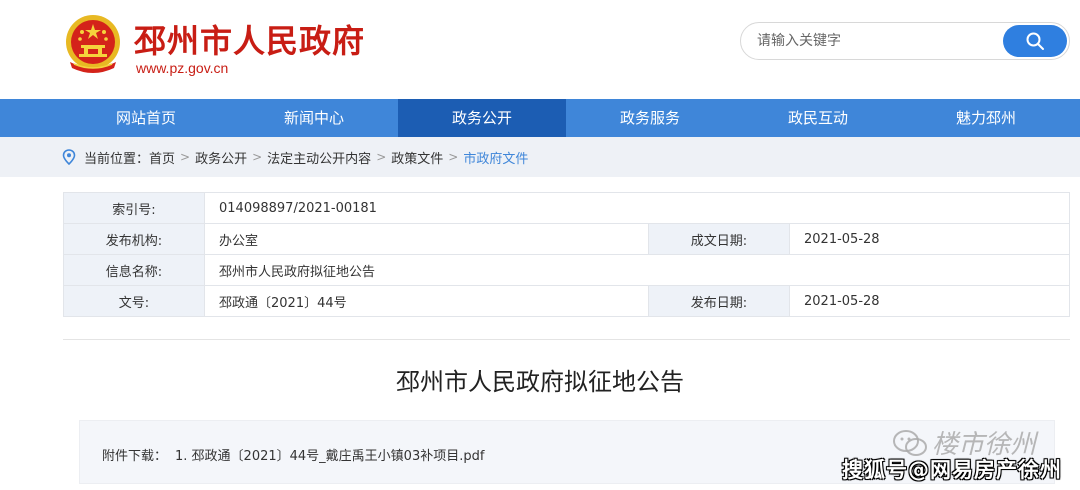 The image size is (1080, 490). I want to click on attachment-link: 1. 邳政通〔2021〕44号_戴庄禹王小镇03补项目.pdf, so click(329, 454).